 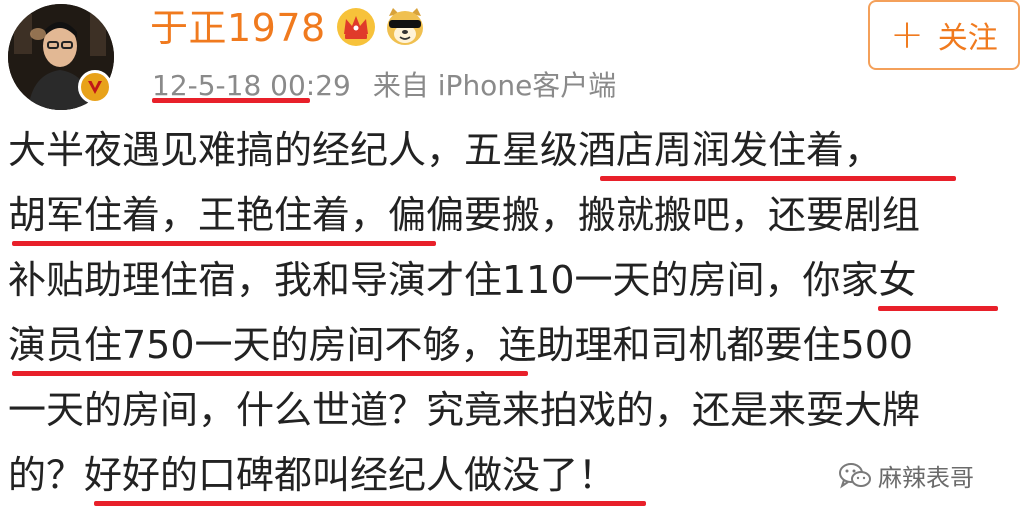 I want to click on content-line: 大半夜遇见难搞的经纪人，五星级酒店周润发住着，, so click(x=515, y=150).